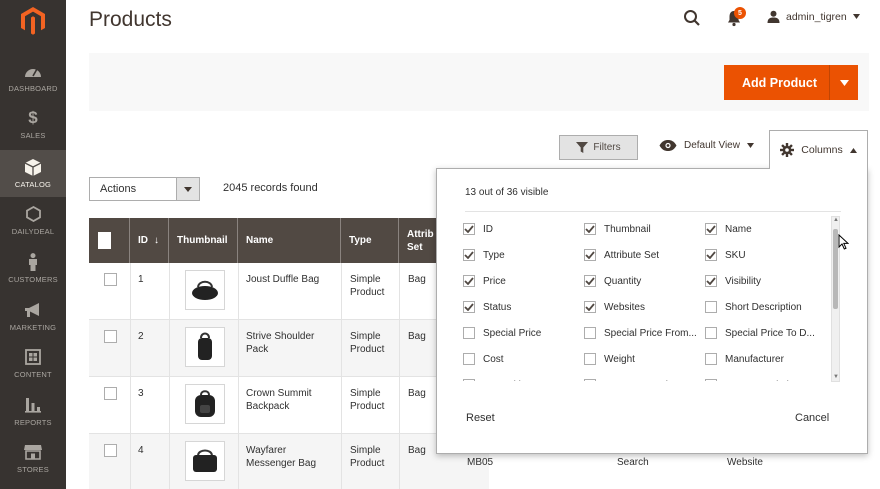  What do you see at coordinates (488, 229) in the screenshot?
I see `column-option-label: ID` at bounding box center [488, 229].